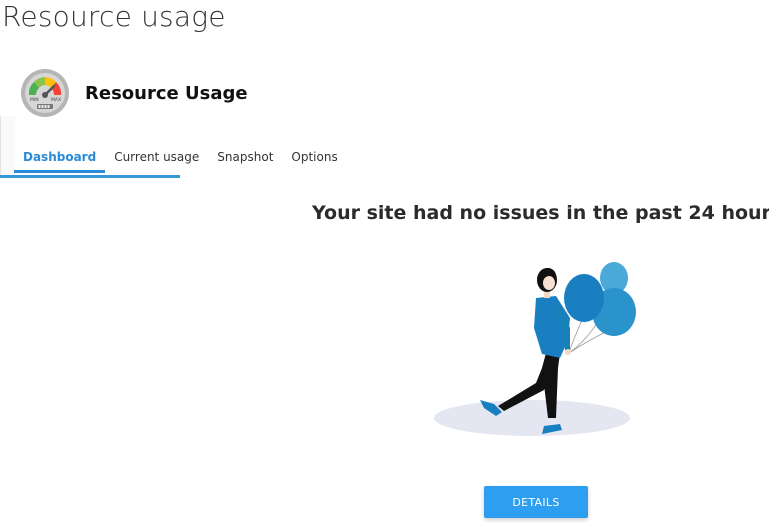  What do you see at coordinates (535, 349) in the screenshot?
I see `woman-with-balloons-illustration` at bounding box center [535, 349].